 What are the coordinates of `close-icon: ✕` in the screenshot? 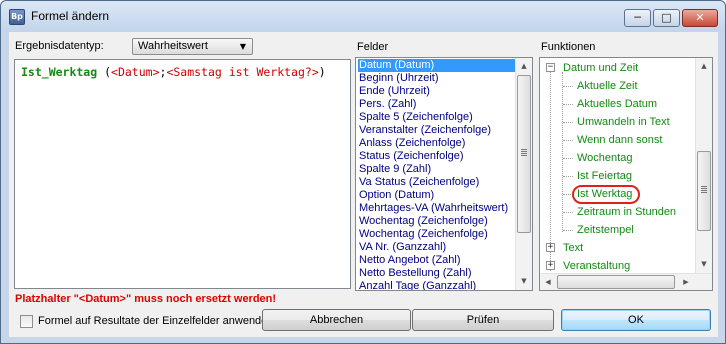 It's located at (700, 17).